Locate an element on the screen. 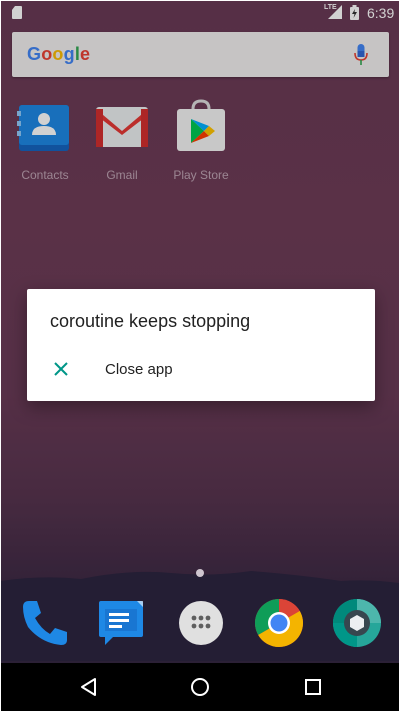 The image size is (400, 712). camera-icon is located at coordinates (357, 623).